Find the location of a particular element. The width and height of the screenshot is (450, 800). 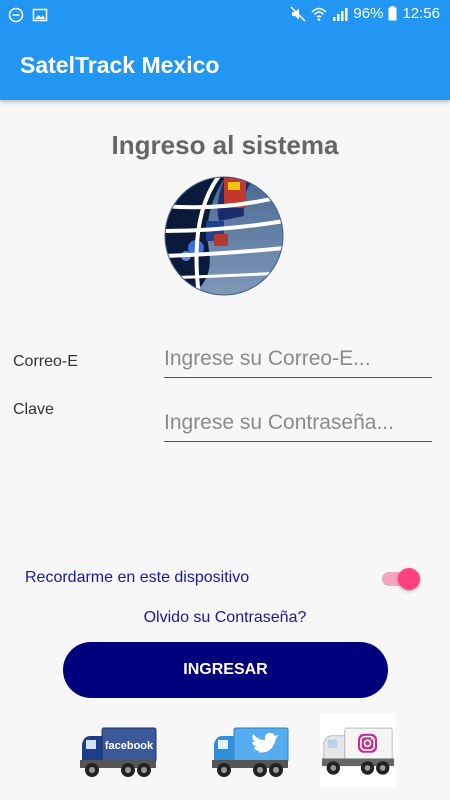

app-logo is located at coordinates (224, 236).